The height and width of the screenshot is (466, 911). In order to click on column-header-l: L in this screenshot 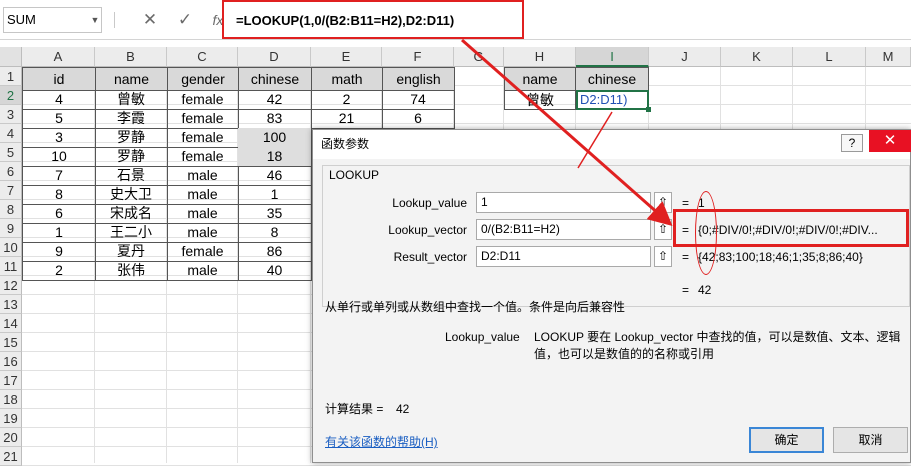, I will do `click(829, 57)`.